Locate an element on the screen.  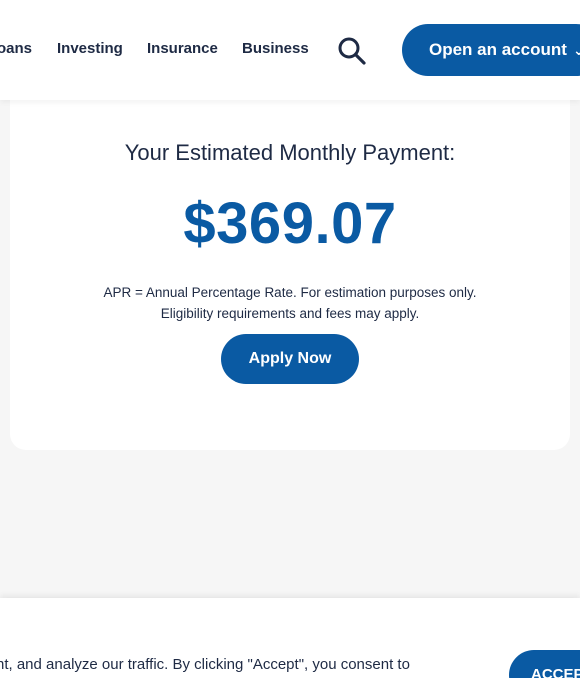
nav-business: Business is located at coordinates (275, 48).